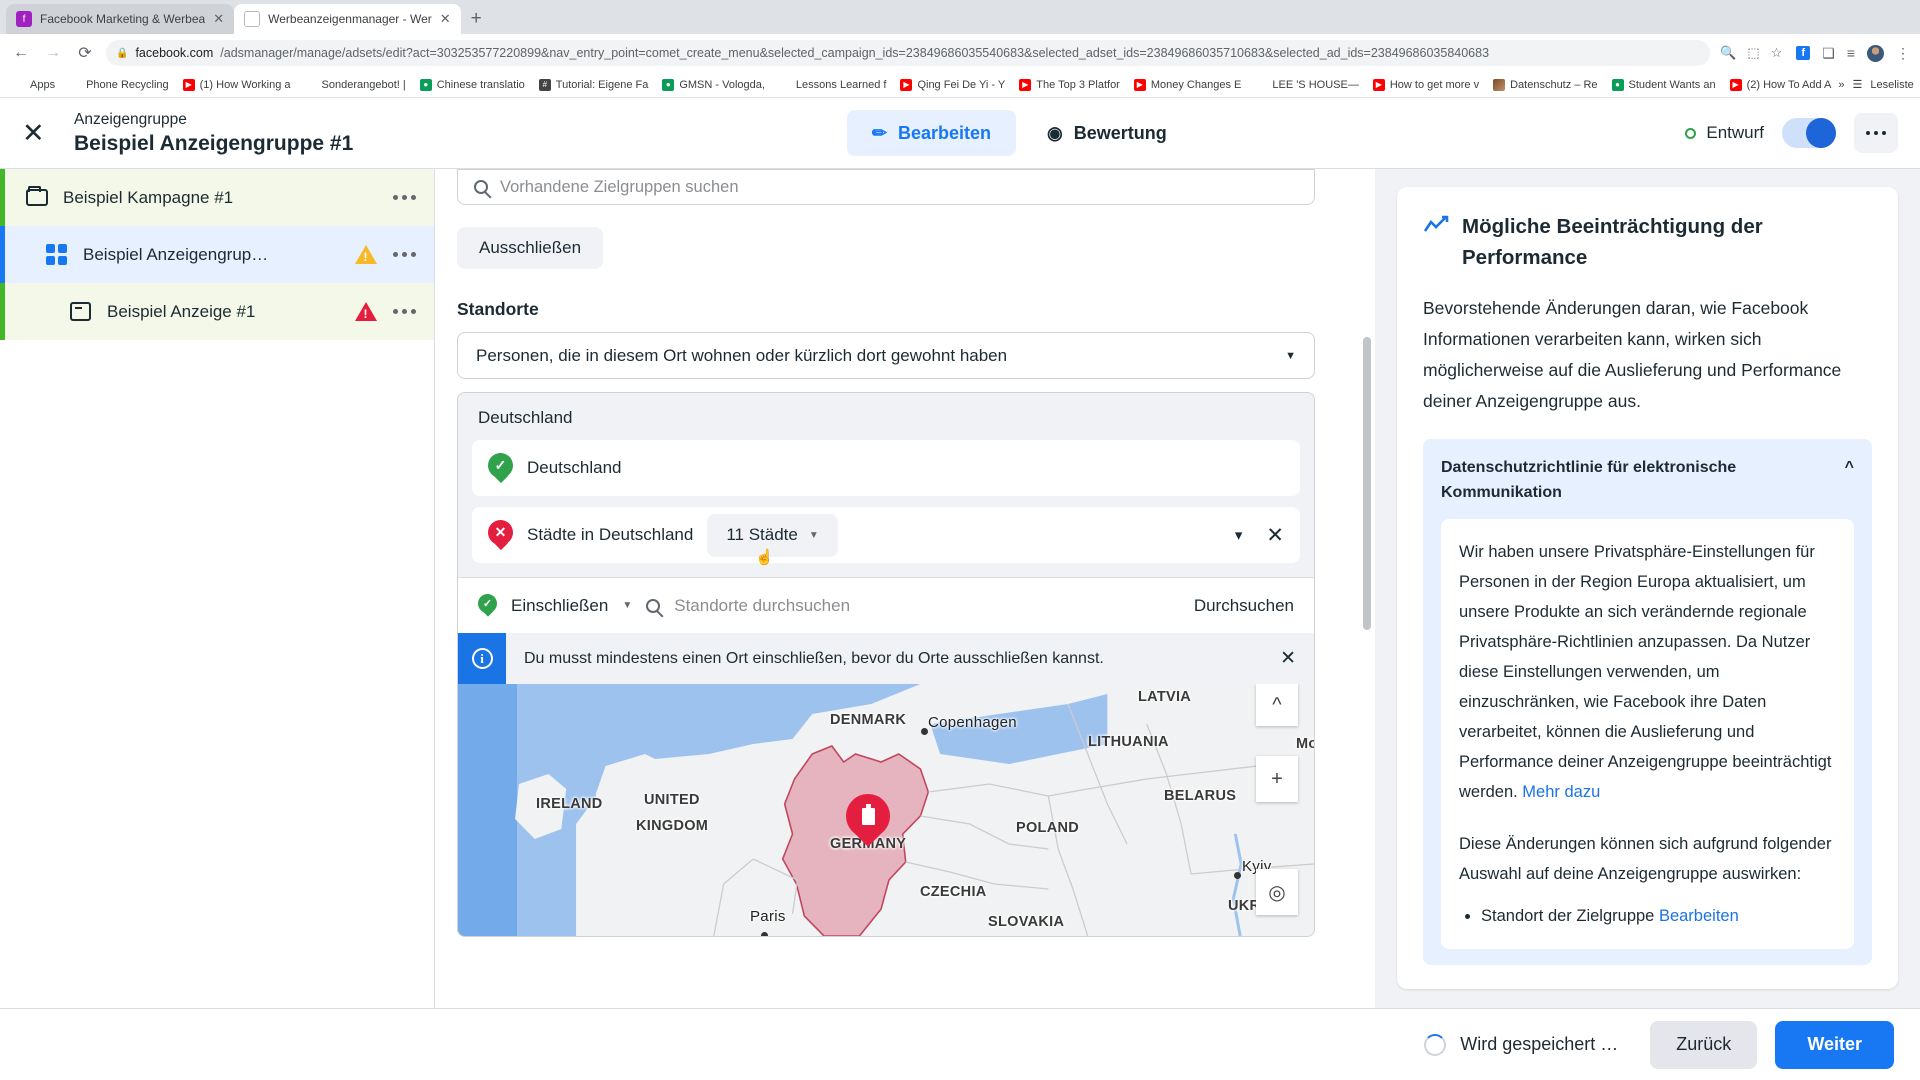 The width and height of the screenshot is (1920, 1080). I want to click on tab-bearbeiten: ✏ Bearbeiten, so click(931, 133).